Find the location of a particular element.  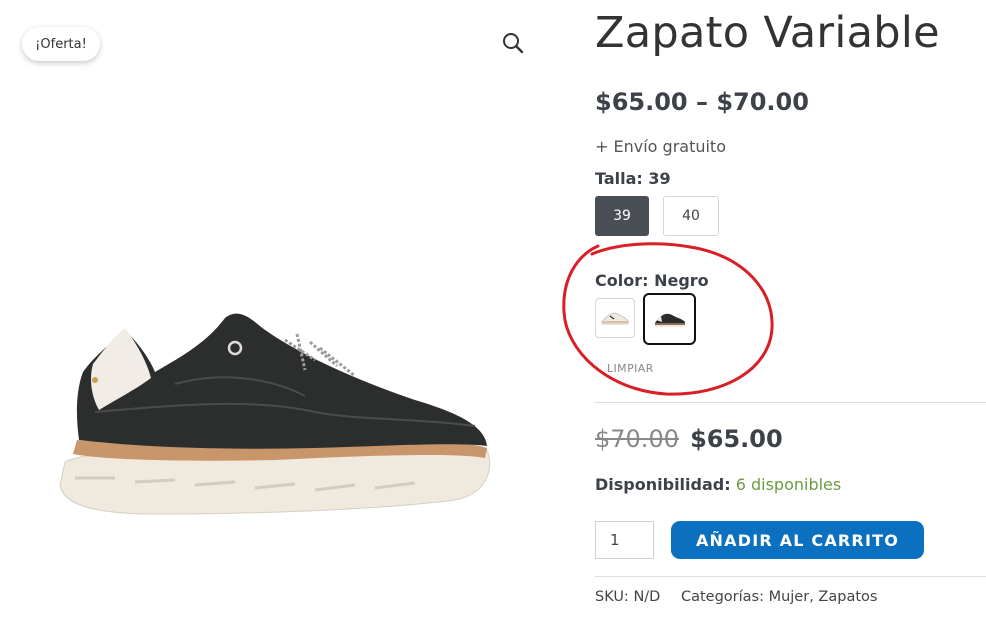

availability: Disponibilidad: 6 disponibles is located at coordinates (718, 484).